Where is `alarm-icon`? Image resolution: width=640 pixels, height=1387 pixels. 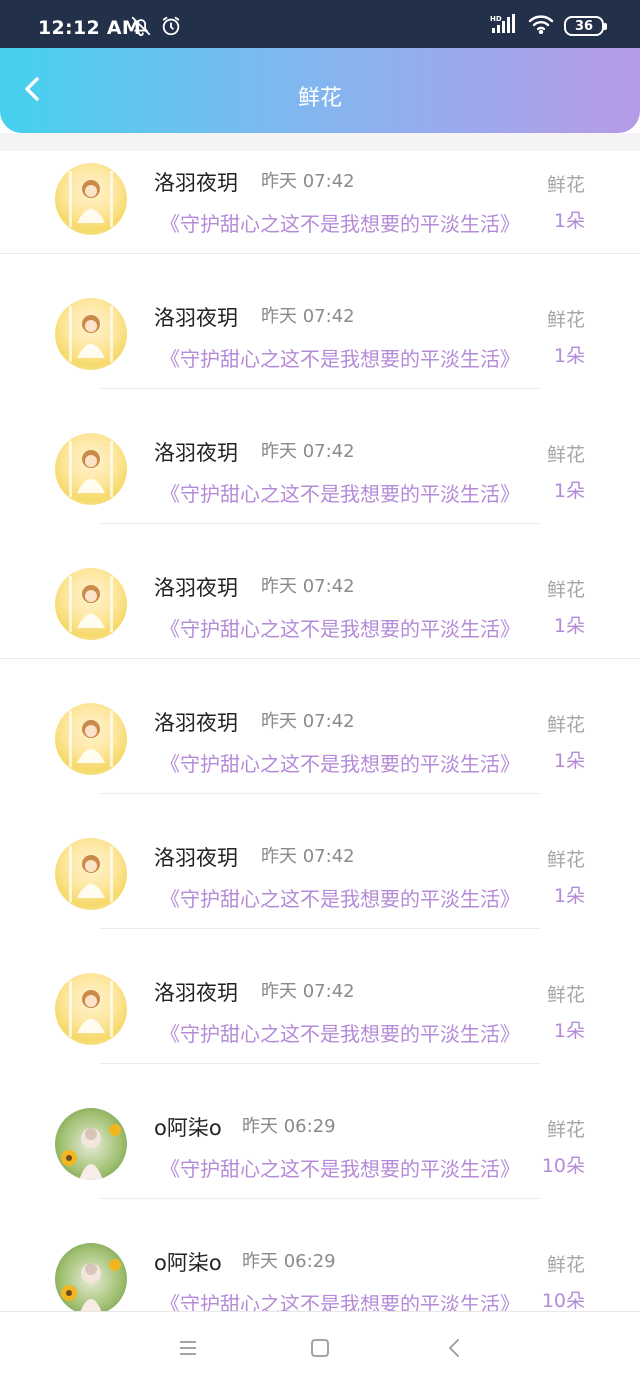 alarm-icon is located at coordinates (171, 28).